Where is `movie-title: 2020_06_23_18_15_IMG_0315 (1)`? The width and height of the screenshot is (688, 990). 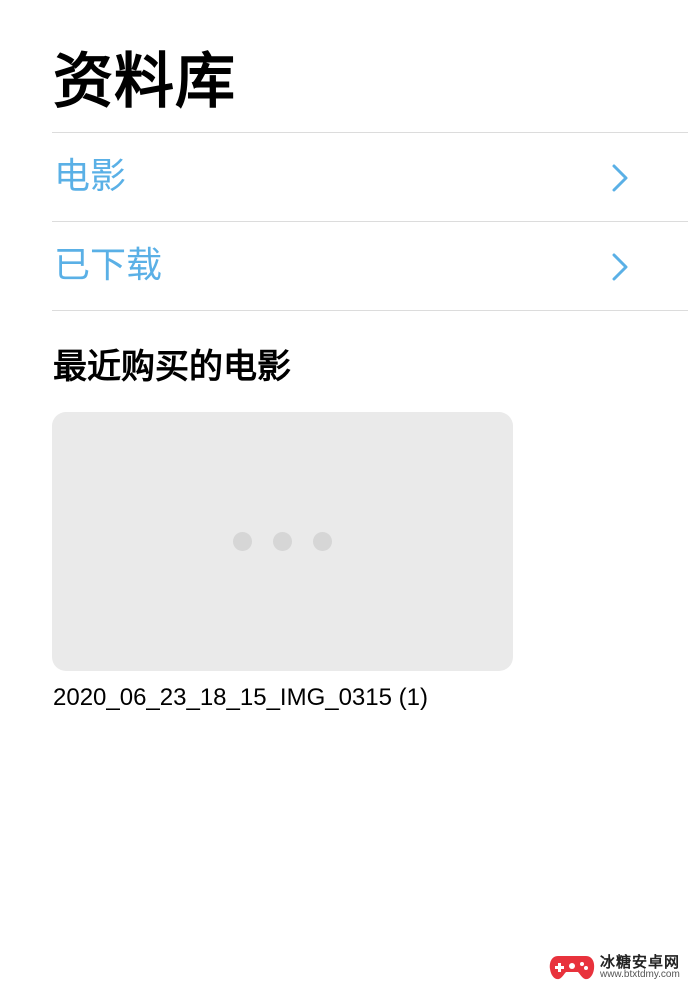
movie-title: 2020_06_23_18_15_IMG_0315 (1) is located at coordinates (240, 698).